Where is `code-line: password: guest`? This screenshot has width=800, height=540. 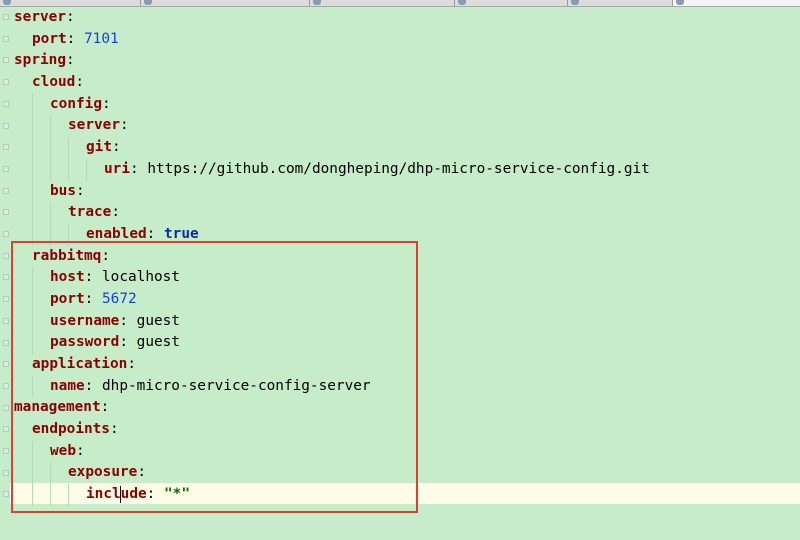
code-line: password: guest is located at coordinates (407, 343).